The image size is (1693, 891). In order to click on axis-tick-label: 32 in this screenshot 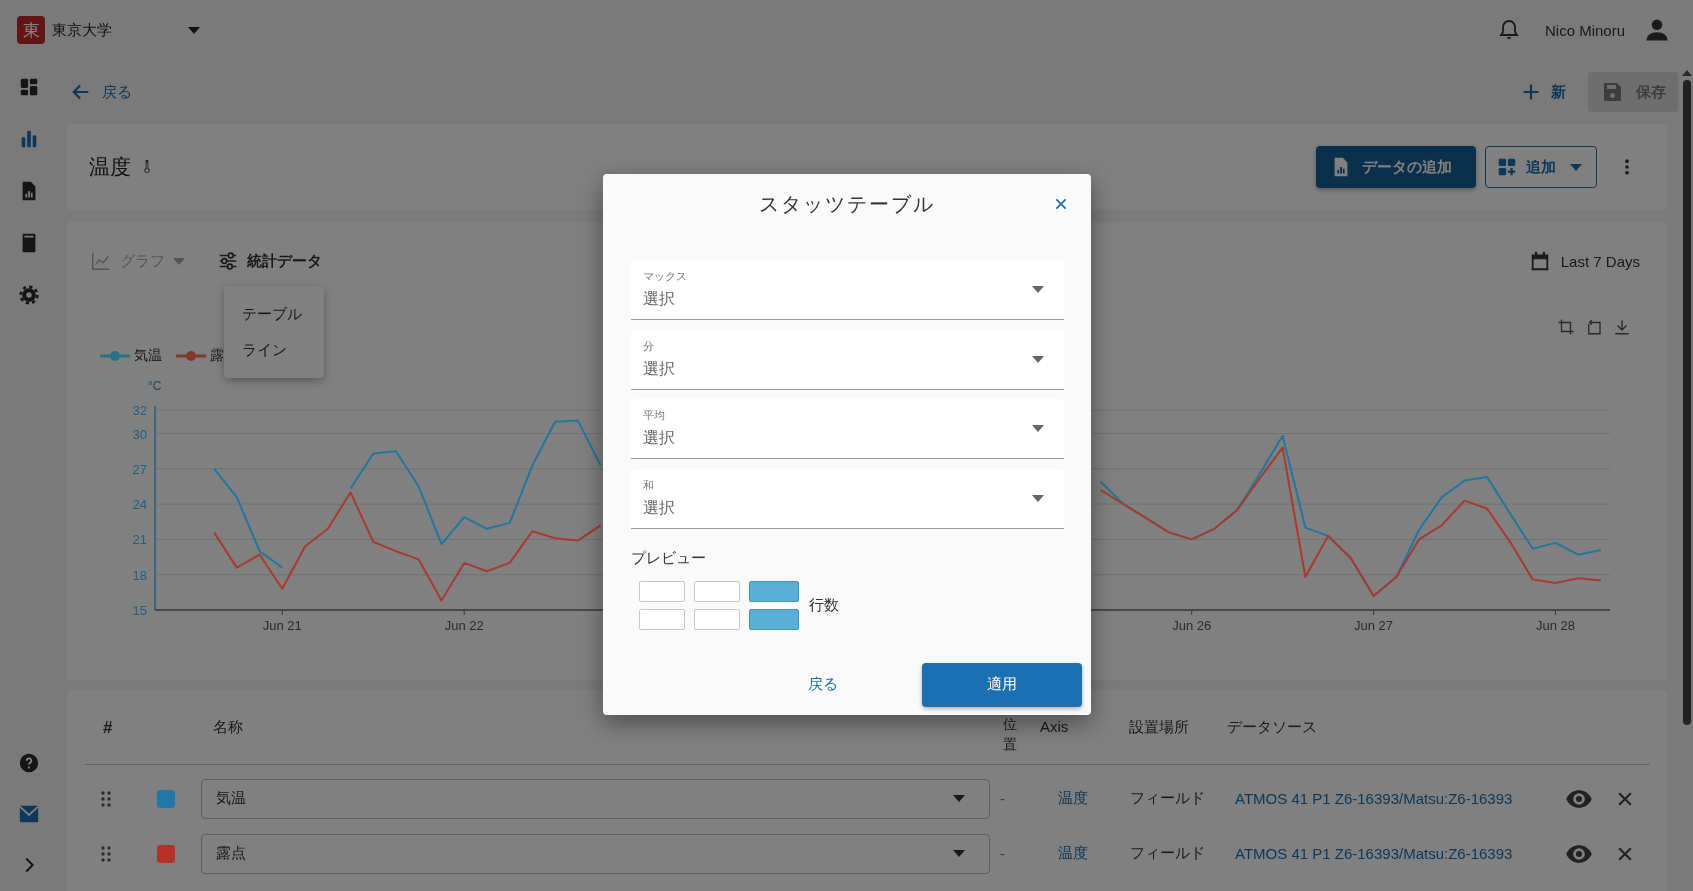, I will do `click(139, 410)`.